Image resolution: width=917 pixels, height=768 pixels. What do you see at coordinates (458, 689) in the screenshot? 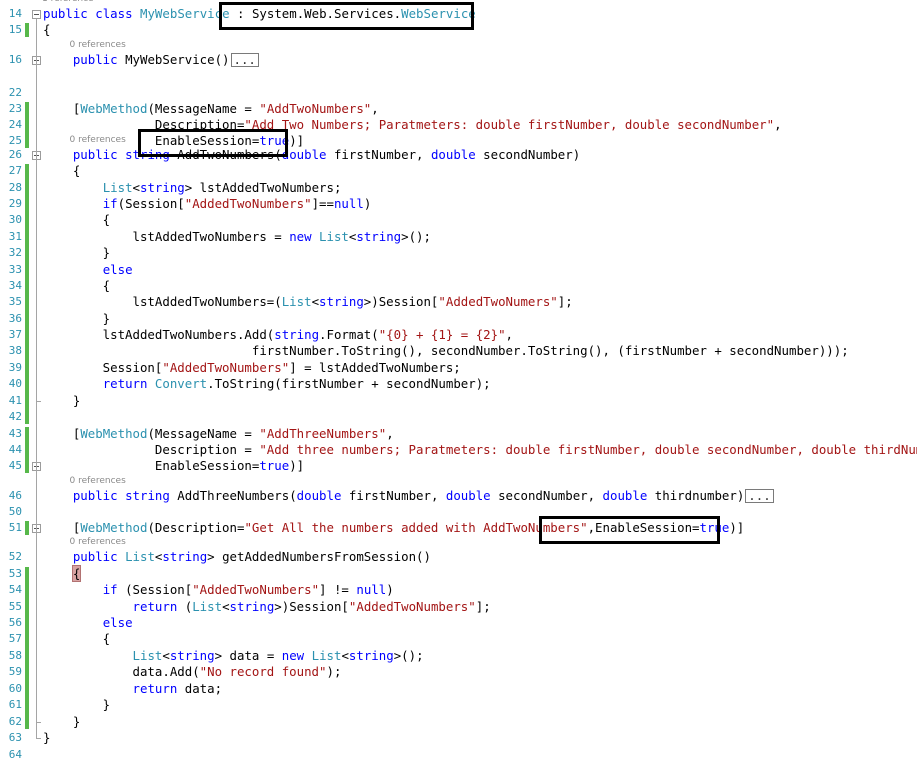
I see `code-line: 60 return data;` at bounding box center [458, 689].